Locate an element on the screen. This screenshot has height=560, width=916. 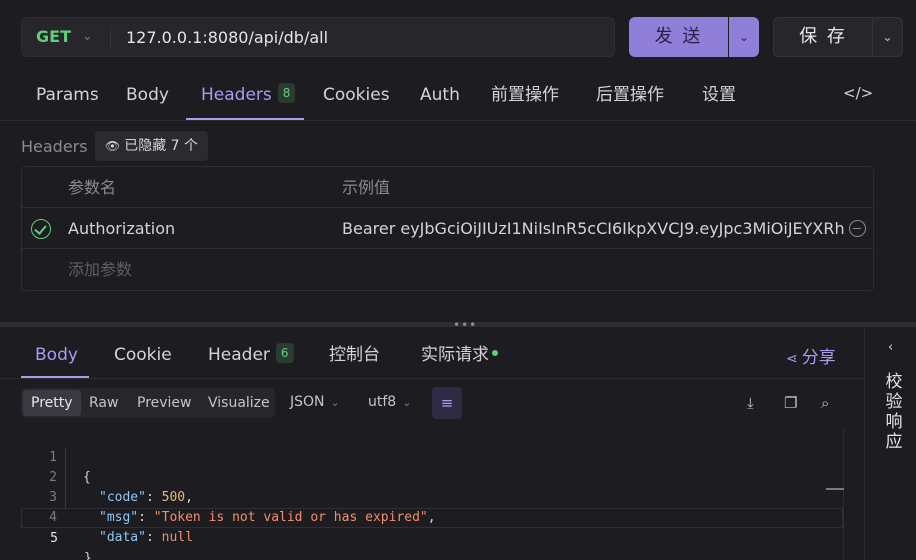
search-icon: ⌕ is located at coordinates (825, 403).